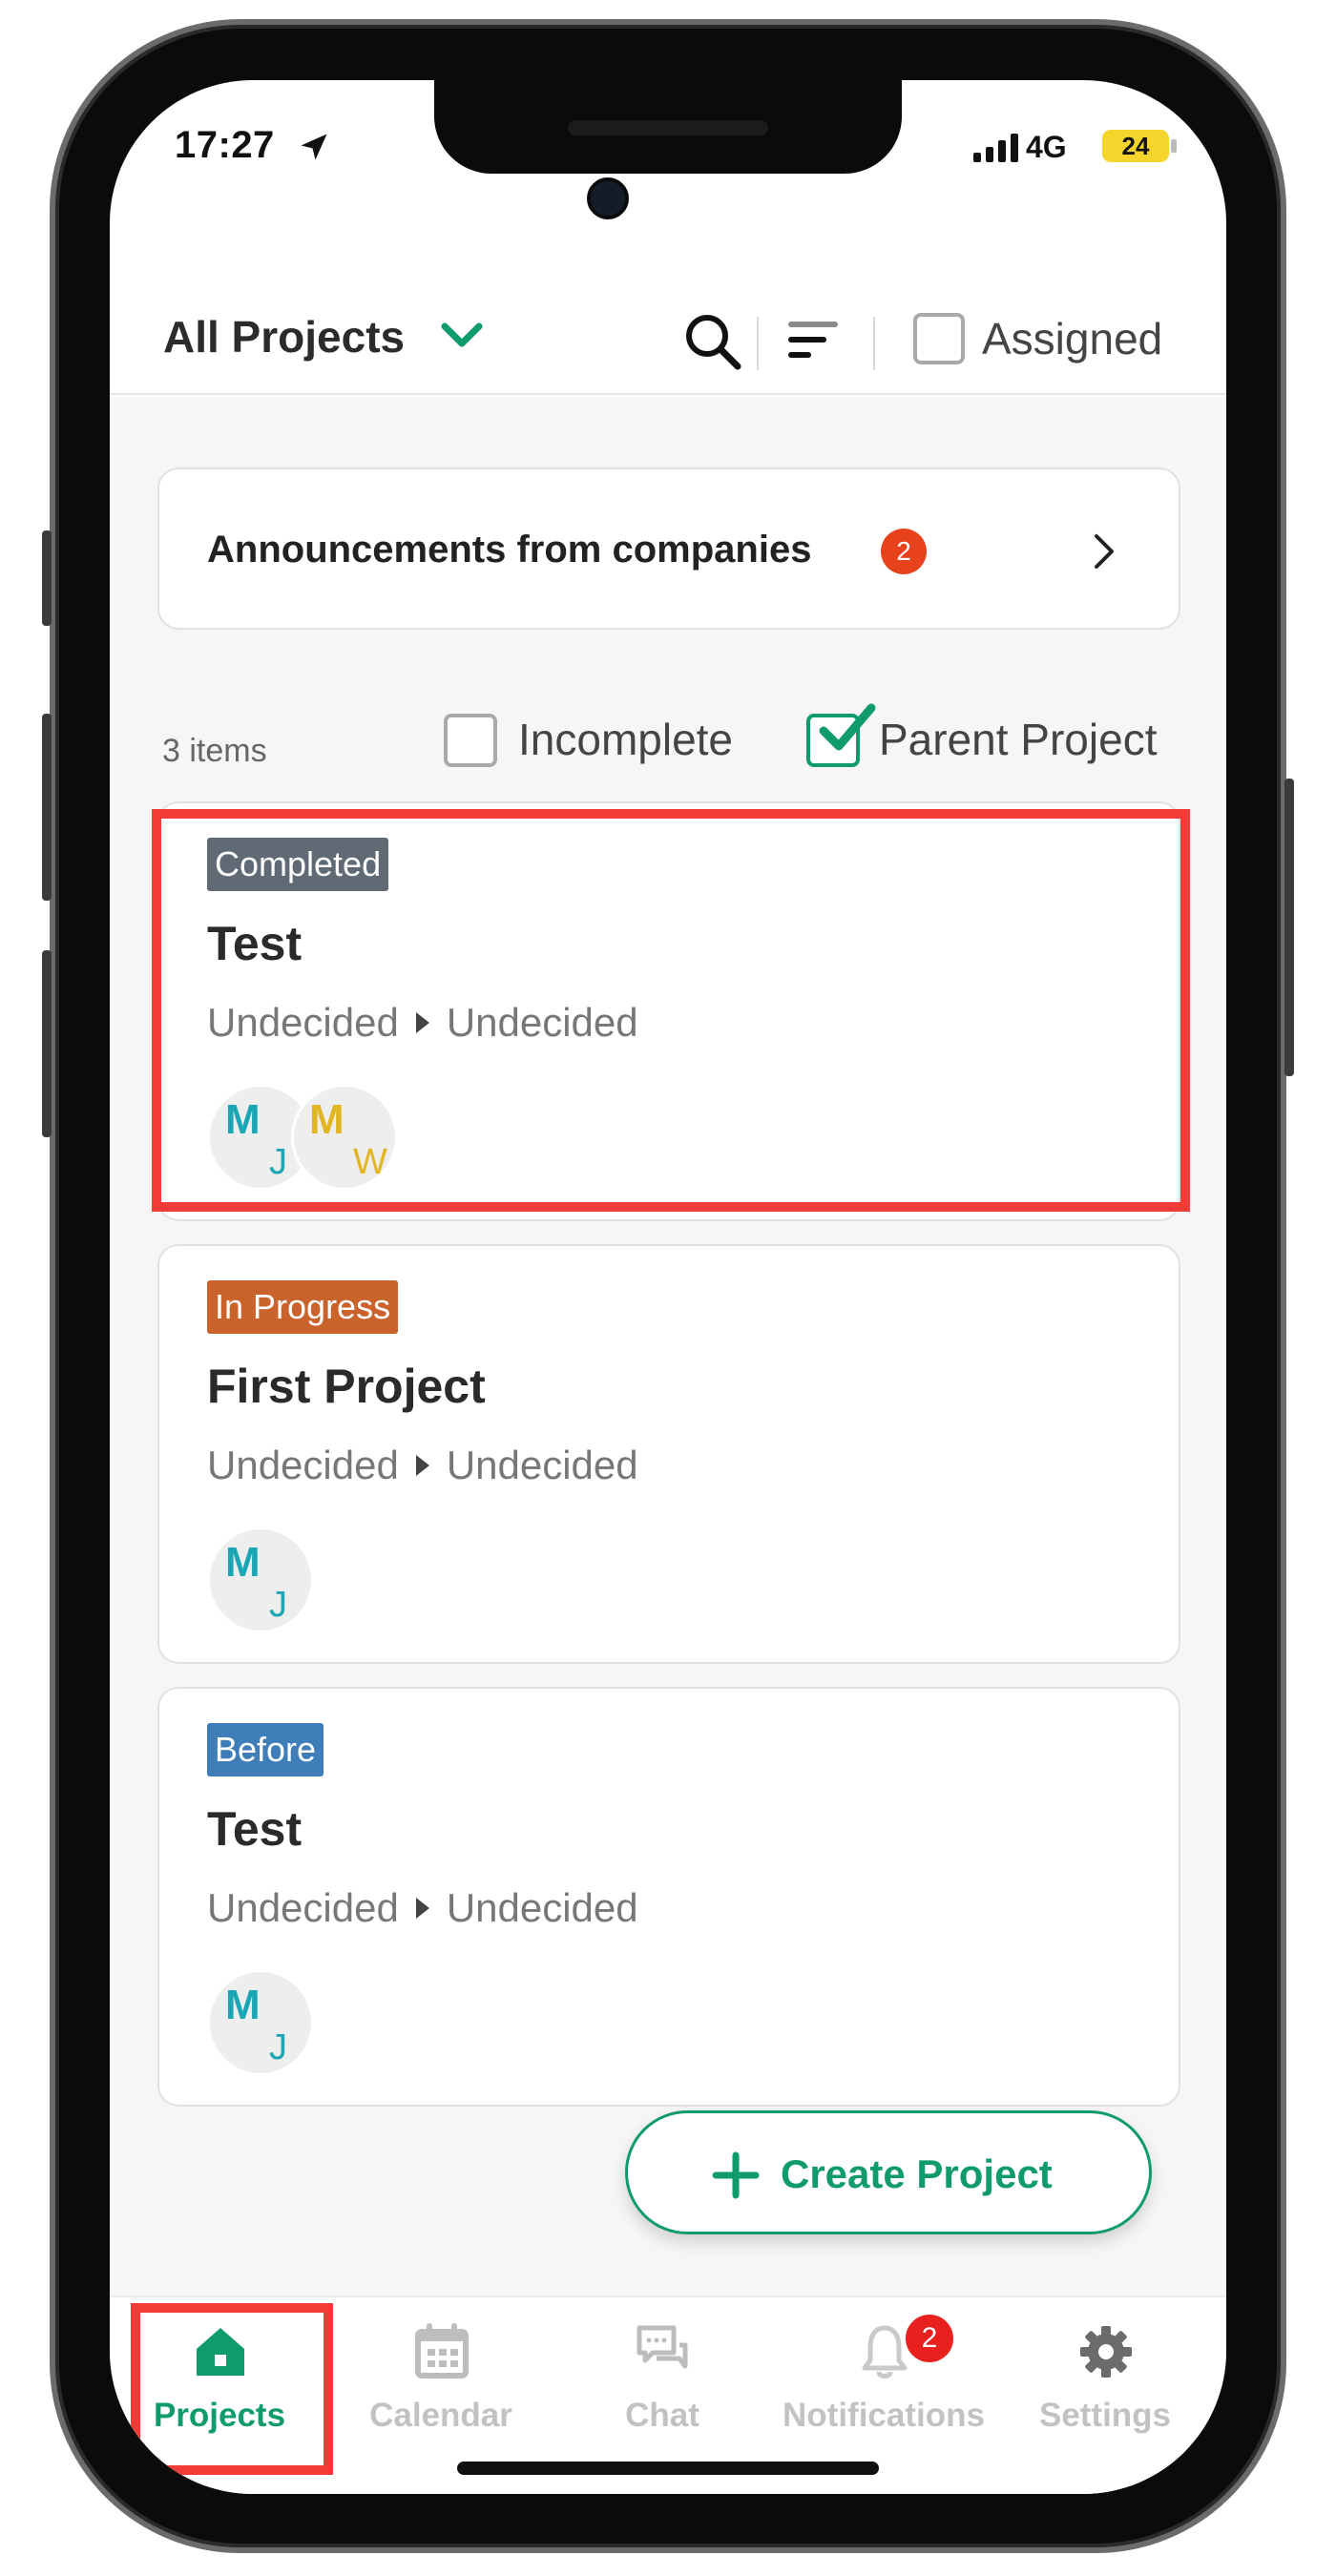 This screenshot has width=1336, height=2576. I want to click on power-button, so click(1289, 927).